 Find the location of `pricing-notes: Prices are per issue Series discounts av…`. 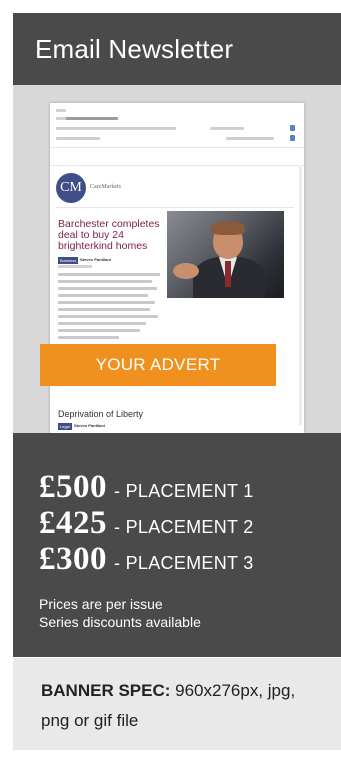

pricing-notes: Prices are per issue Series discounts av… is located at coordinates (120, 613).